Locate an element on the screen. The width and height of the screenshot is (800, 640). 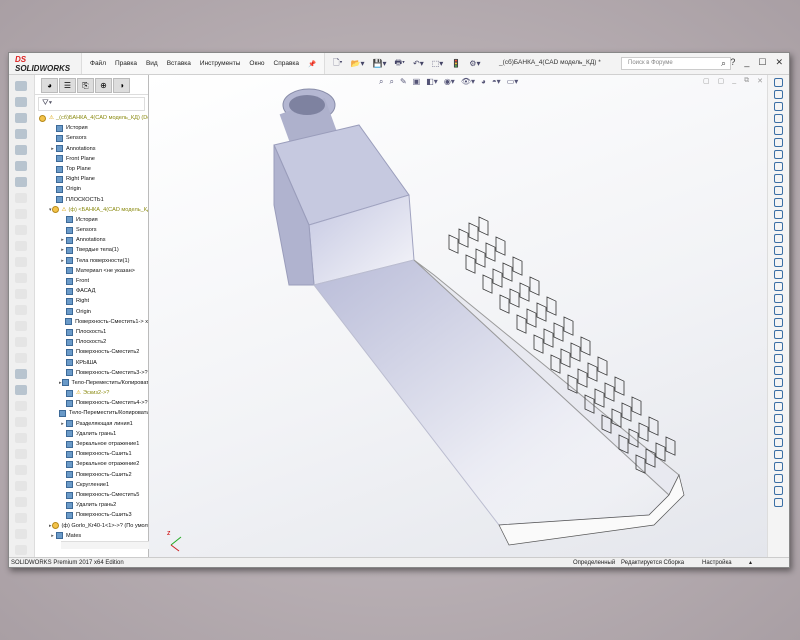
tree-item: Поверхность-Сшить2 is located at coordinates (91, 475).